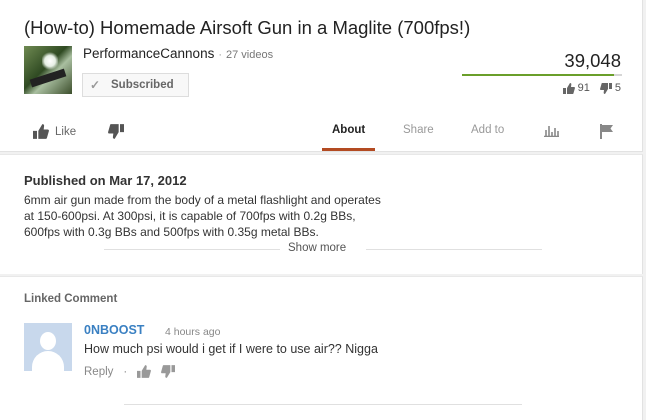 The image size is (646, 420). I want to click on report-button, so click(607, 134).